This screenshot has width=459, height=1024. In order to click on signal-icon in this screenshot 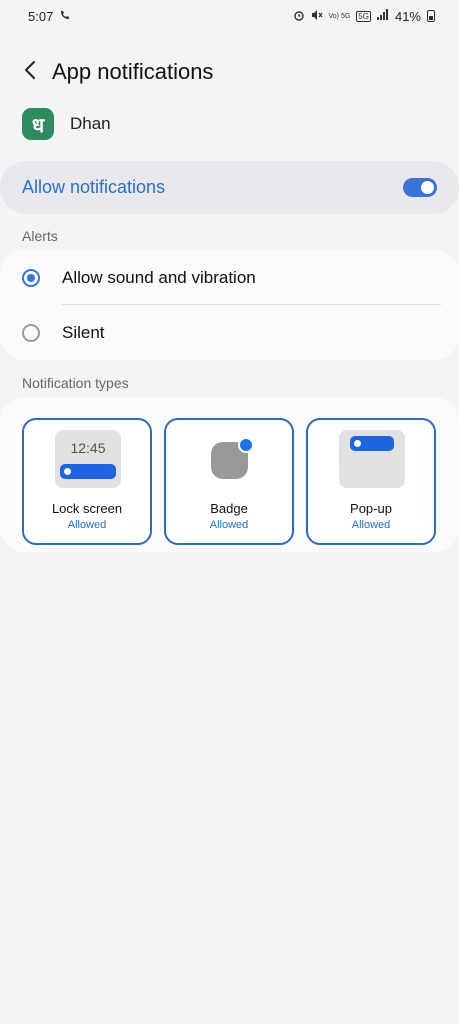, I will do `click(382, 16)`.